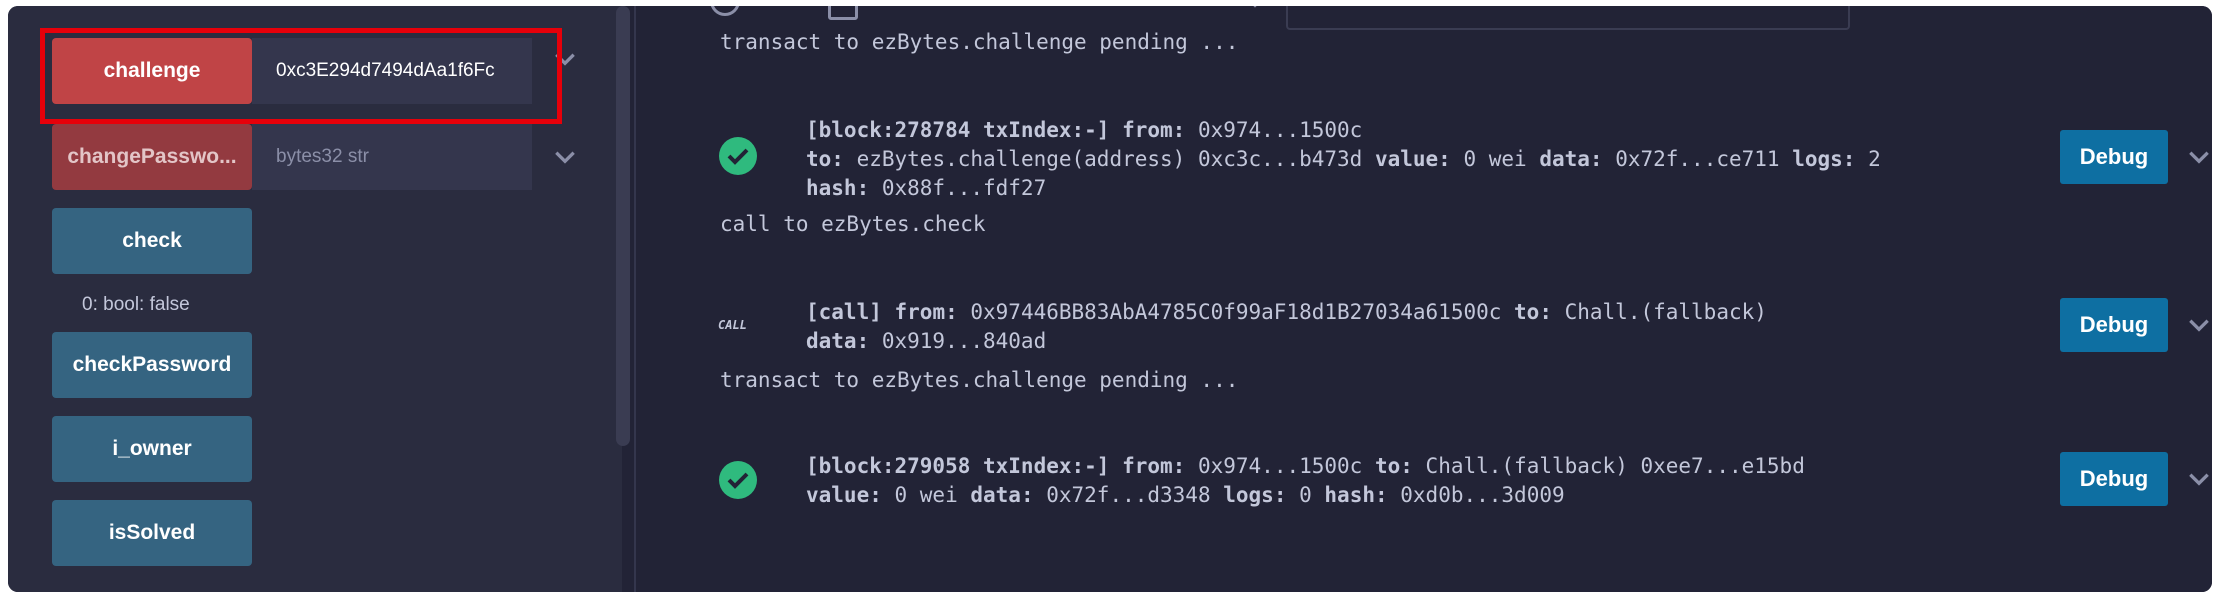 The height and width of the screenshot is (600, 2222). What do you see at coordinates (853, 224) in the screenshot?
I see `terminal-log-line: call to ezBytes.check` at bounding box center [853, 224].